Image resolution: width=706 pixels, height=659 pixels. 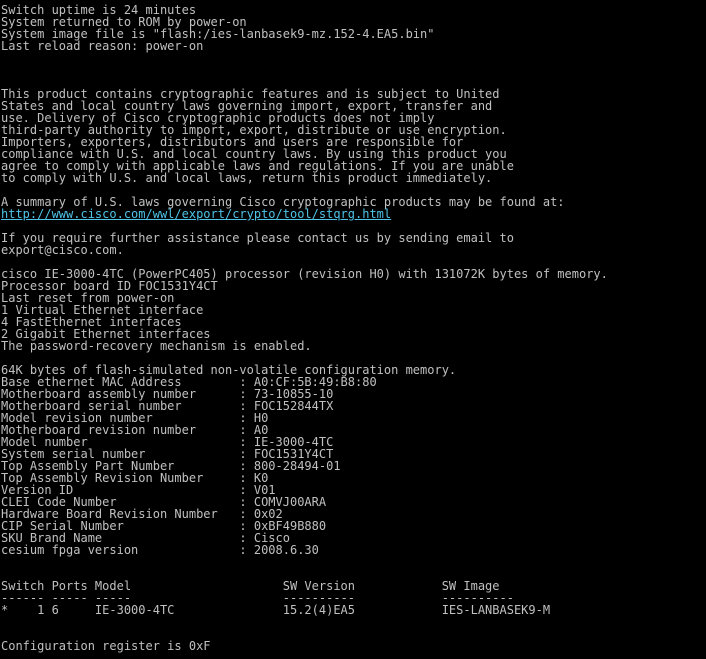 I want to click on detail-row: cesium fpga version : 2008.6.30, so click(x=160, y=550).